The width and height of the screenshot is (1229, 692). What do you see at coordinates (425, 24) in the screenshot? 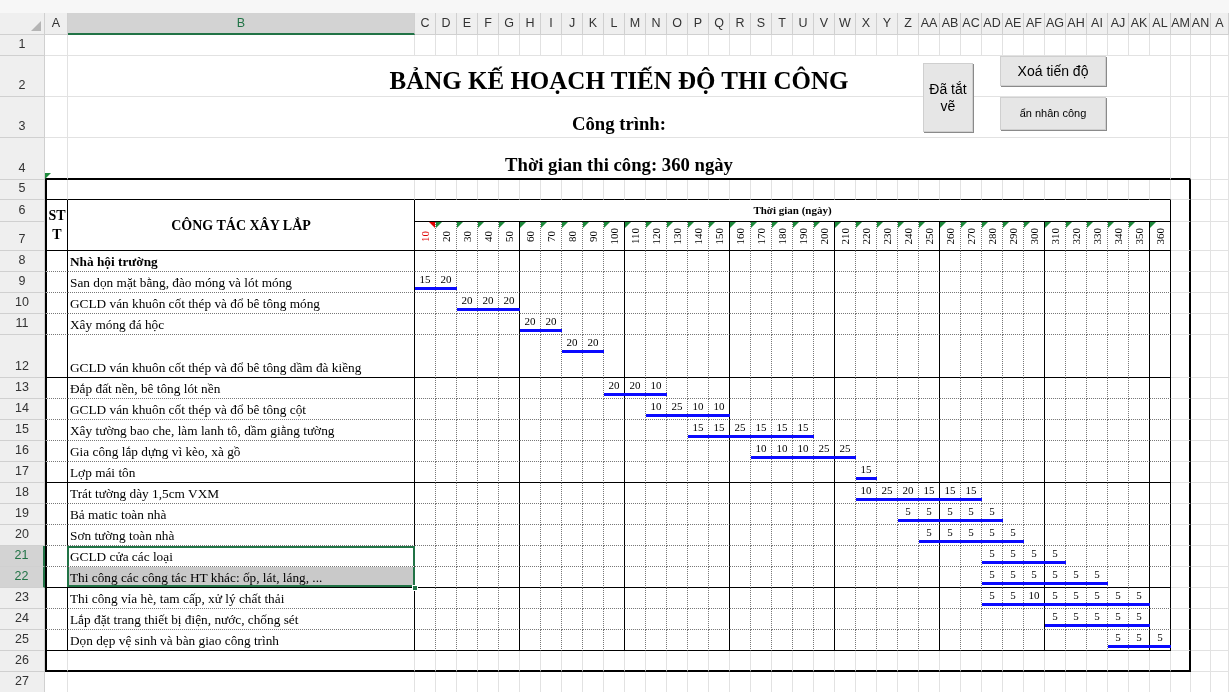
I see `column-header: C` at bounding box center [425, 24].